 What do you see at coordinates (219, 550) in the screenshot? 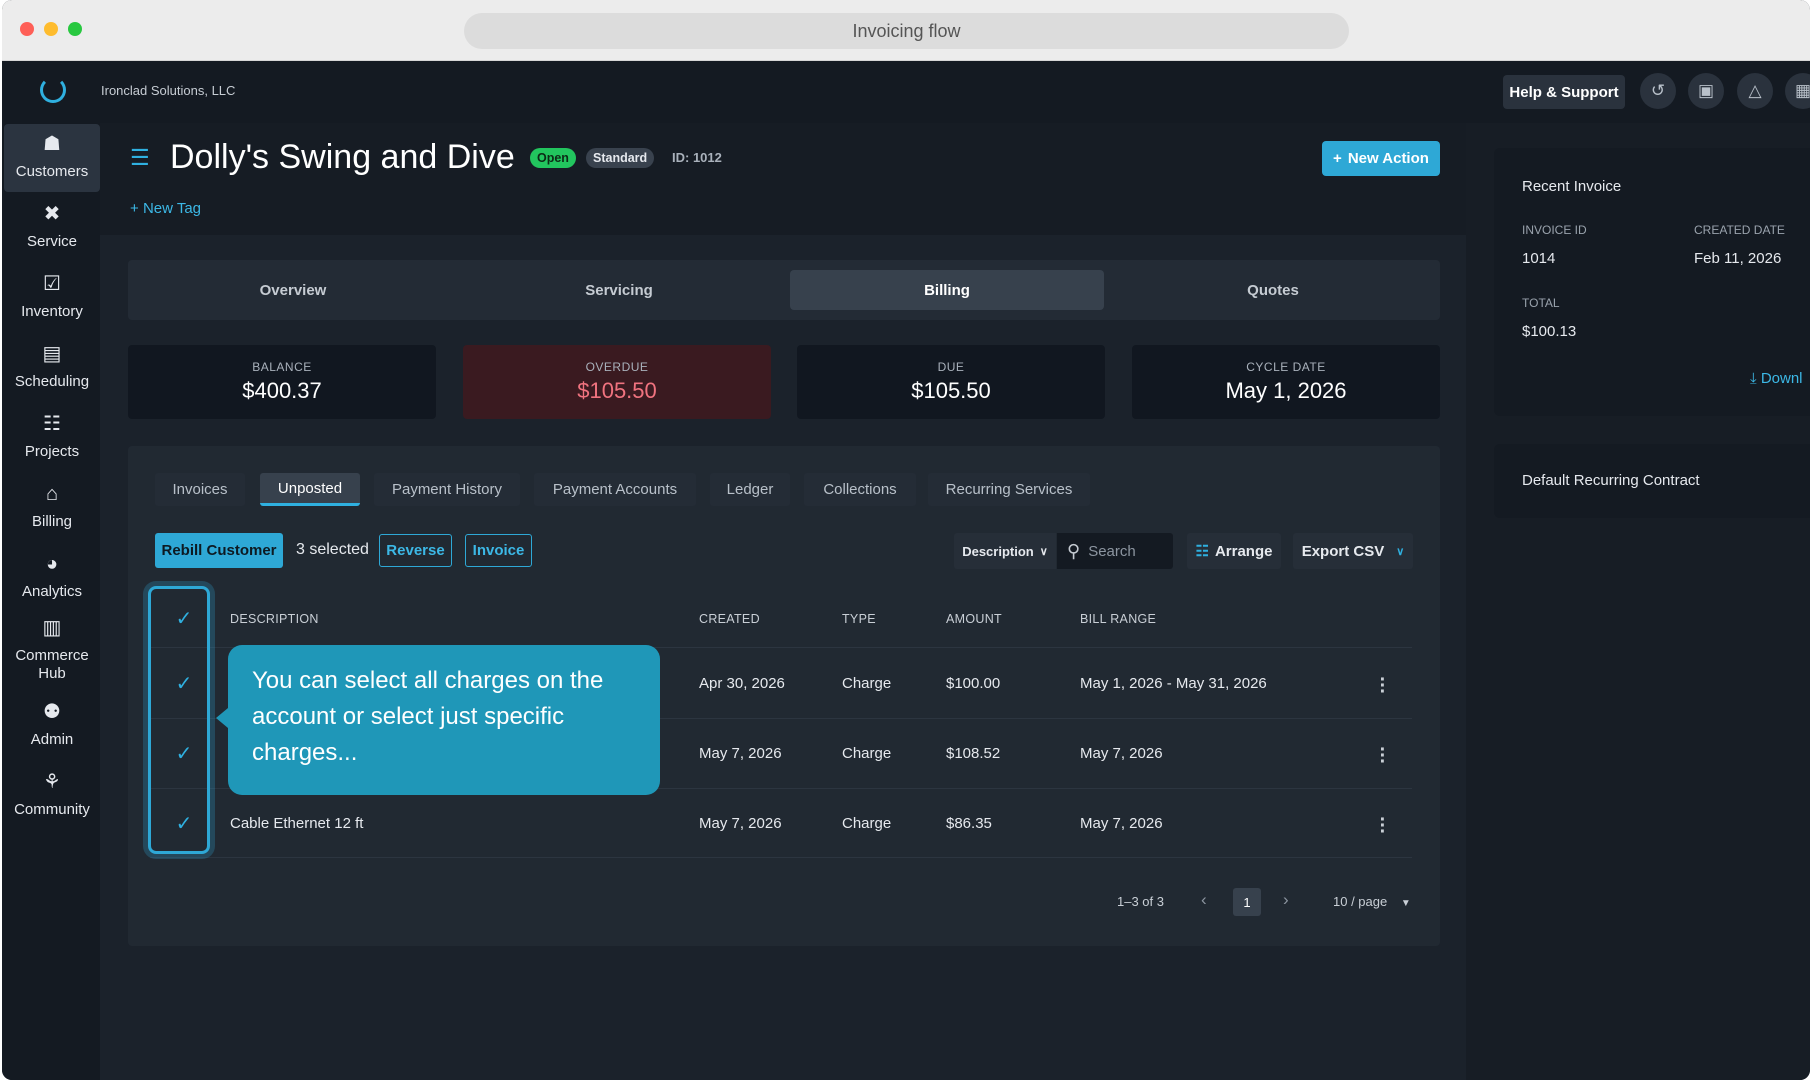
I see `rebill-customer-button: Rebill Customer` at bounding box center [219, 550].